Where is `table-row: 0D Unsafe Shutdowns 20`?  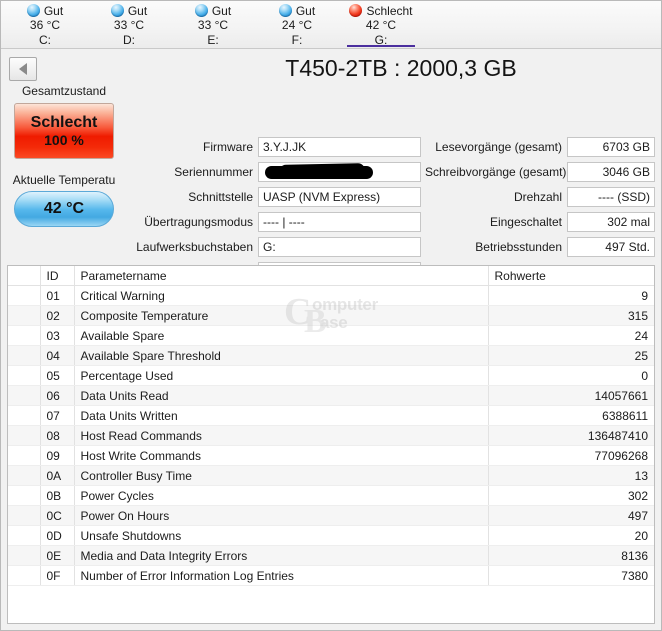 table-row: 0D Unsafe Shutdowns 20 is located at coordinates (331, 535).